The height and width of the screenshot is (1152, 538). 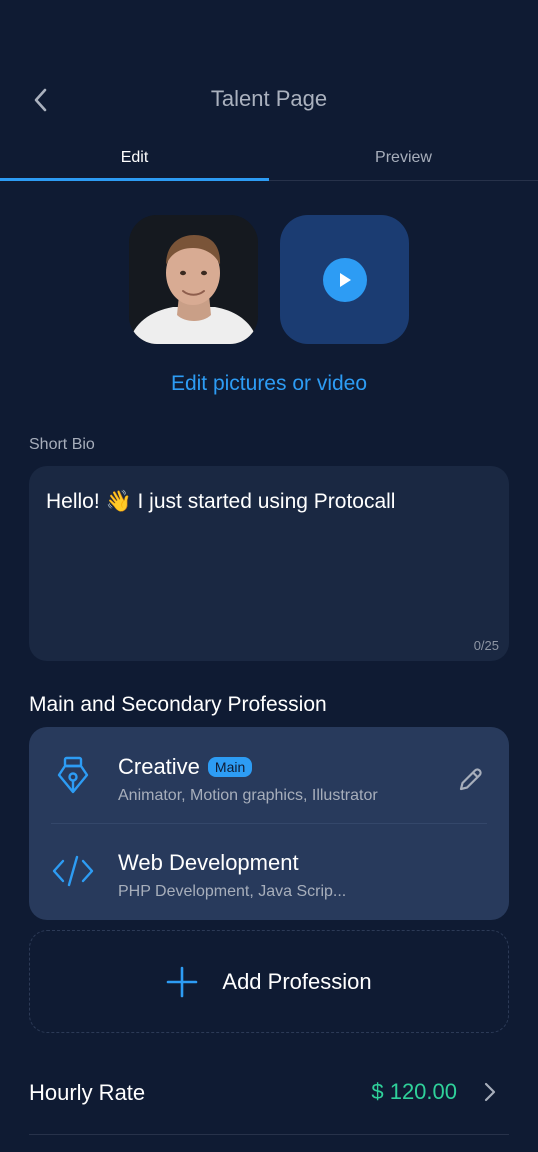 What do you see at coordinates (221, 501) in the screenshot?
I see `bio-text: Hello! 👋 I just started using Protocall` at bounding box center [221, 501].